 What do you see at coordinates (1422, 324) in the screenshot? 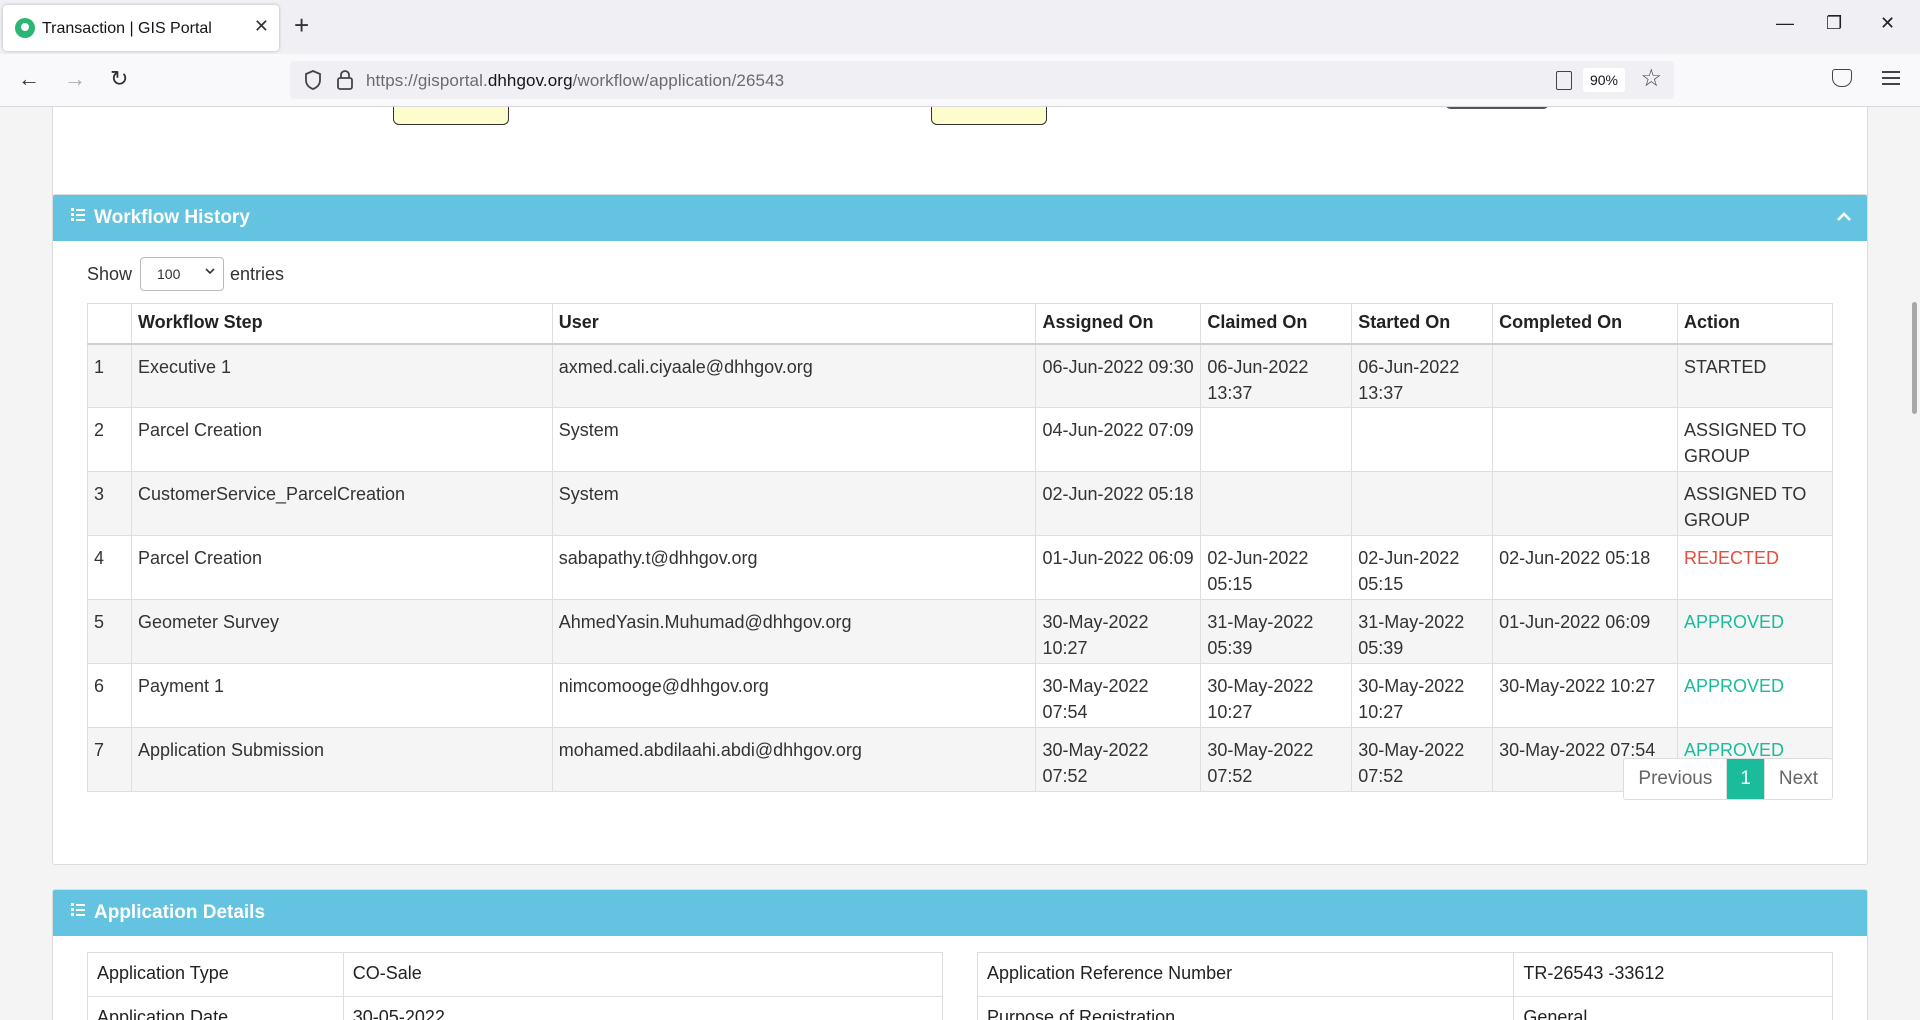
I see `column-header: Started On` at bounding box center [1422, 324].